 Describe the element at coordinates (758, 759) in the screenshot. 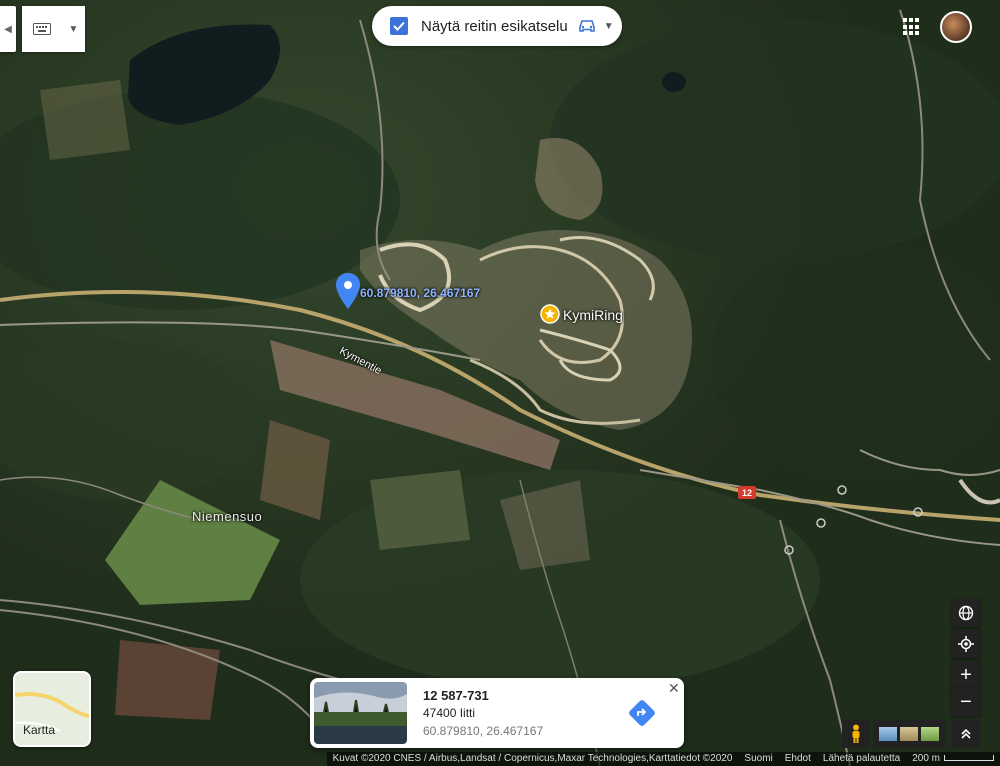

I see `country-link: Suomi` at that location.